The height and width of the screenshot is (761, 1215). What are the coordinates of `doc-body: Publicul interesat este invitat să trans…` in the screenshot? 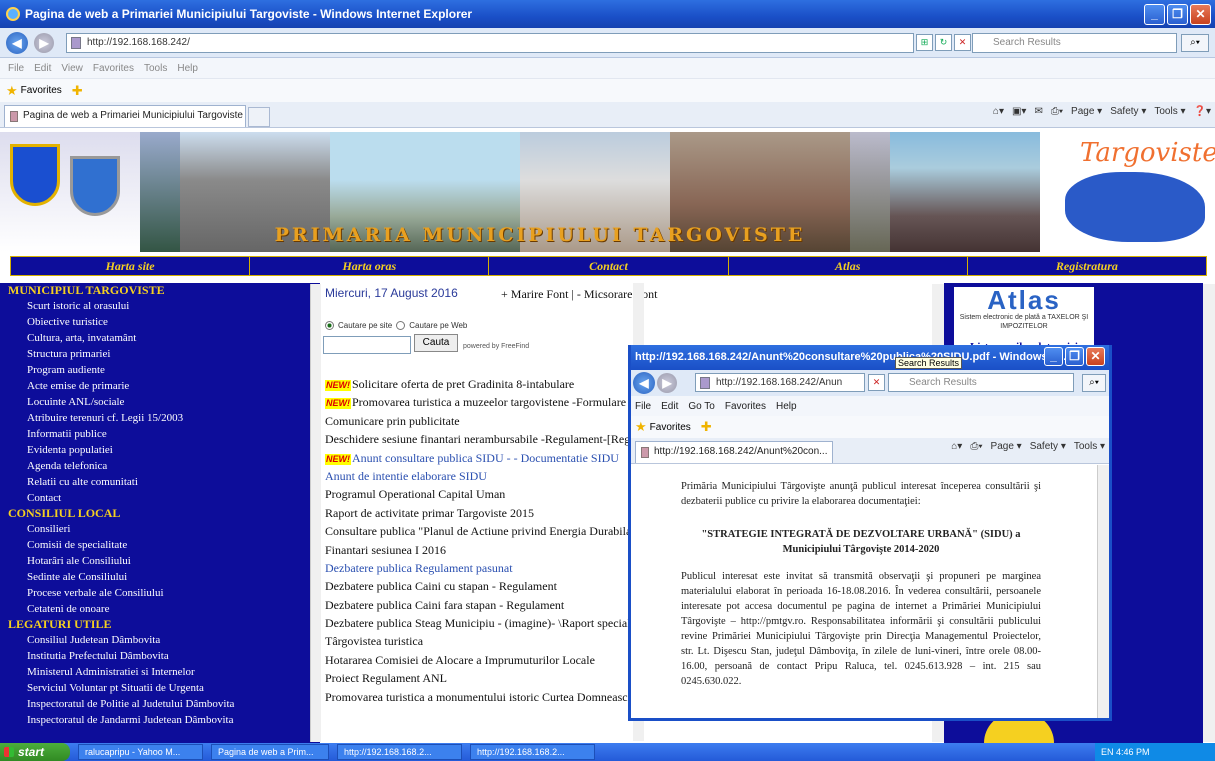 It's located at (861, 629).